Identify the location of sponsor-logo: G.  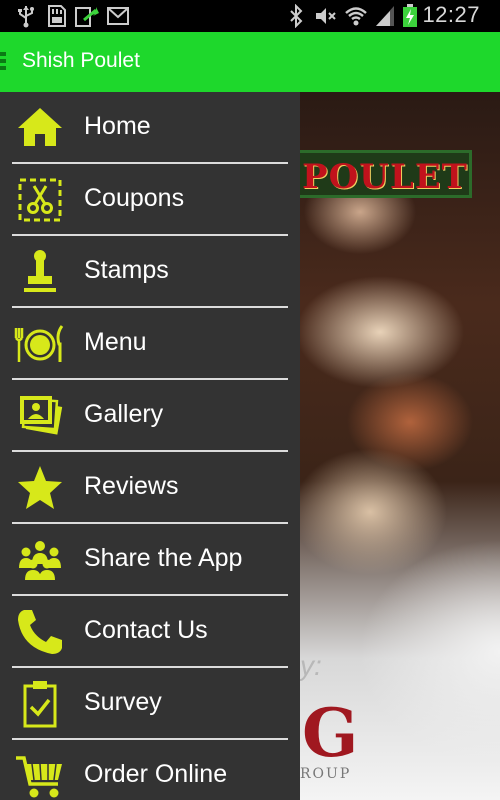
(330, 733).